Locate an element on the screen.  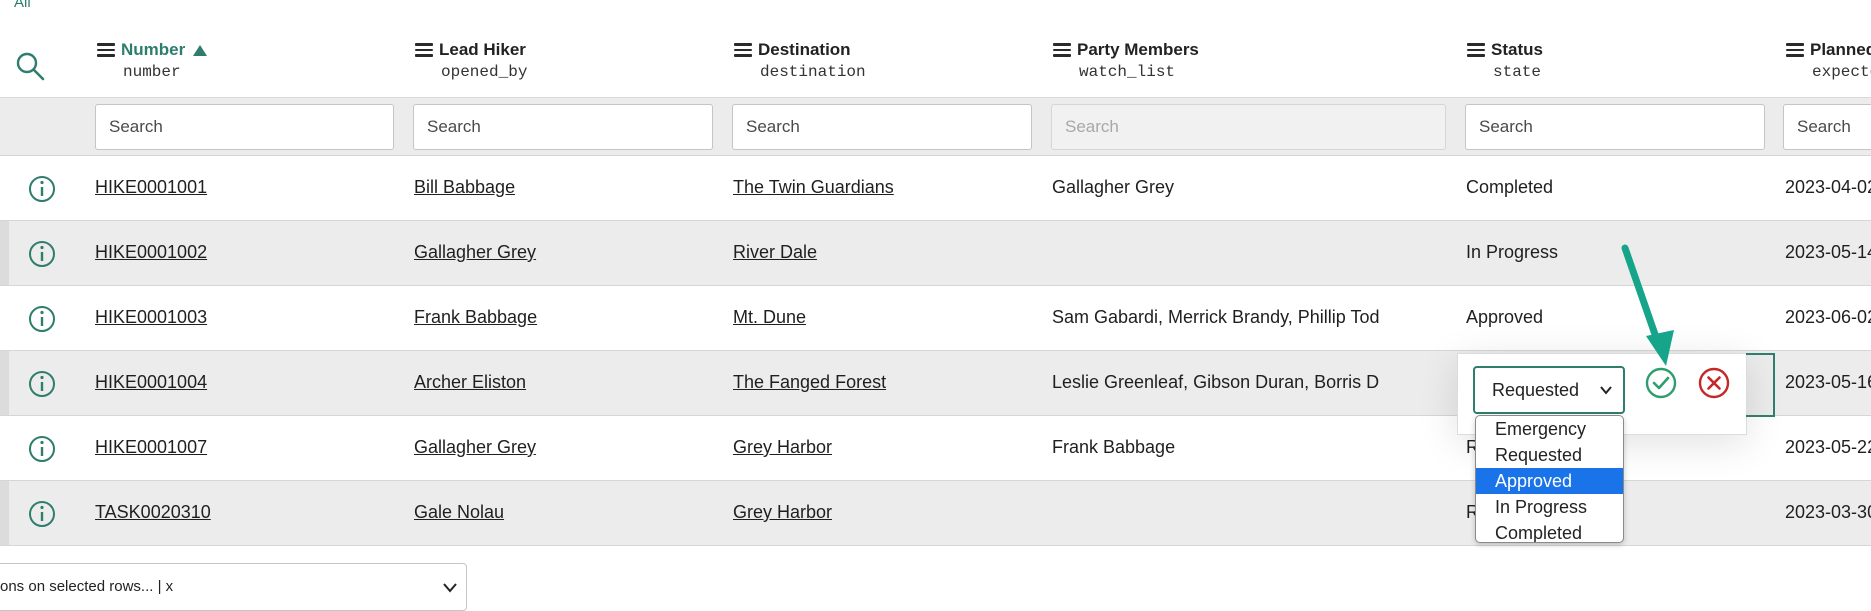
cell-number: TASK0020310 is located at coordinates (153, 512).